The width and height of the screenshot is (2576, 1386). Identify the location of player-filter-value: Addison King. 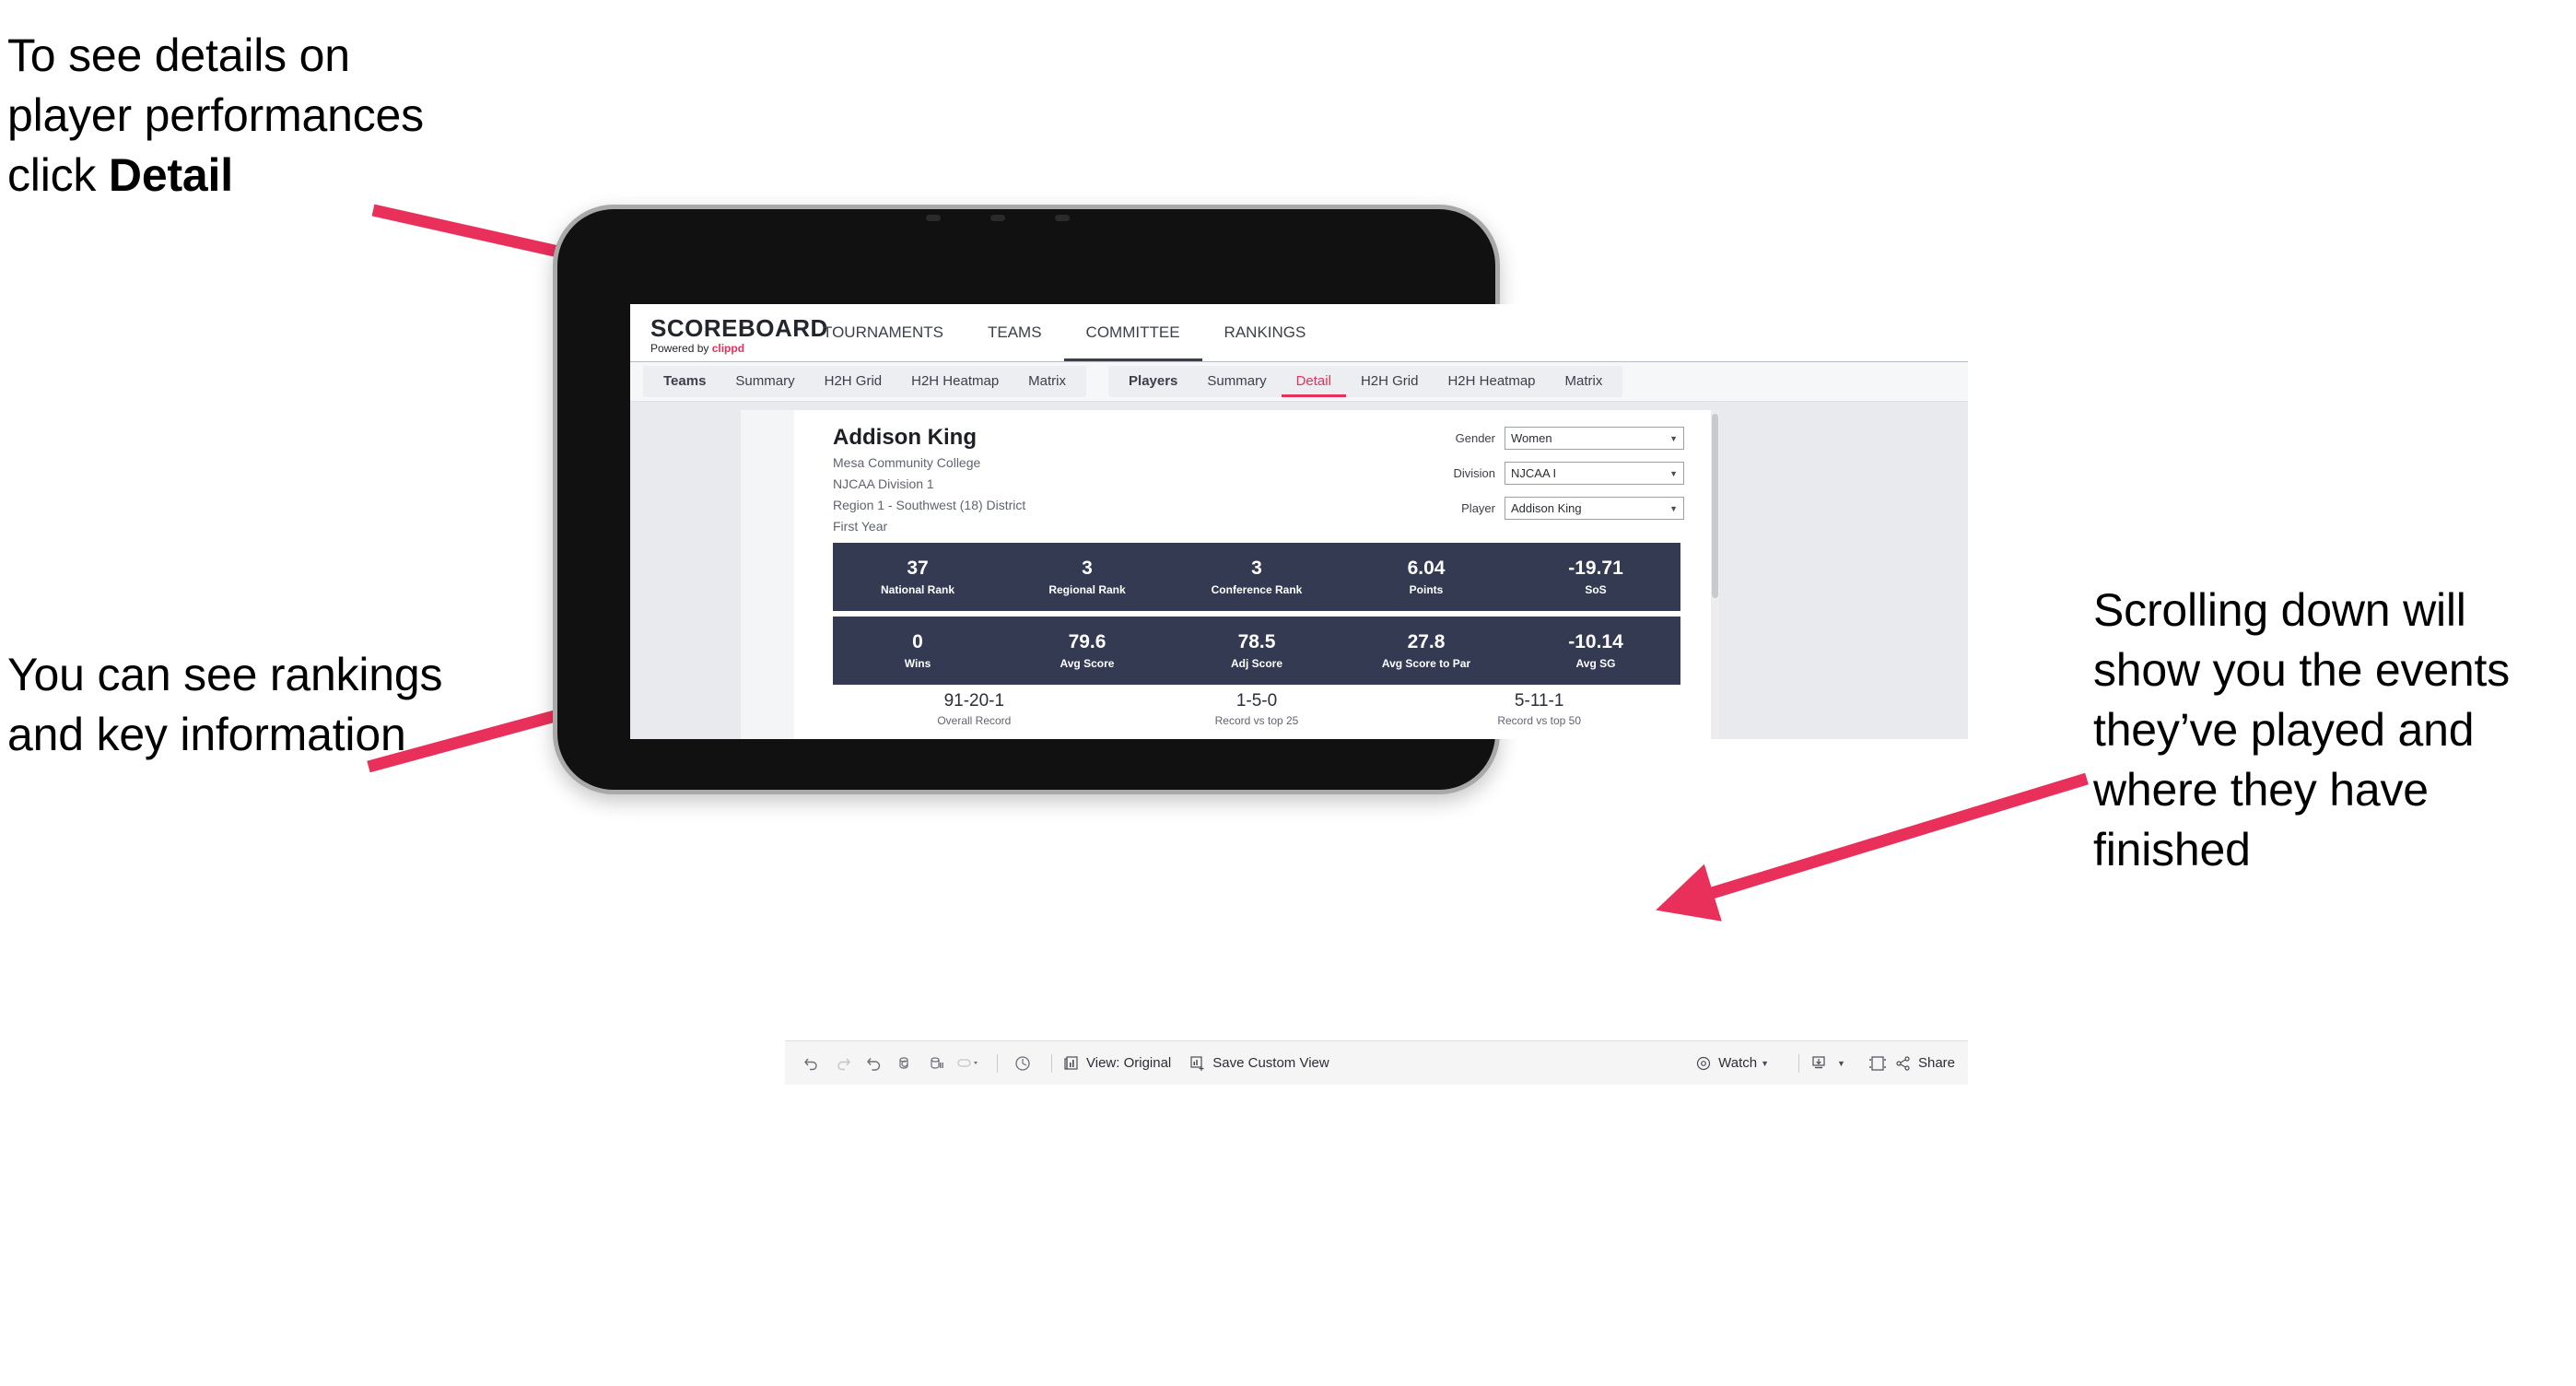
(1546, 508).